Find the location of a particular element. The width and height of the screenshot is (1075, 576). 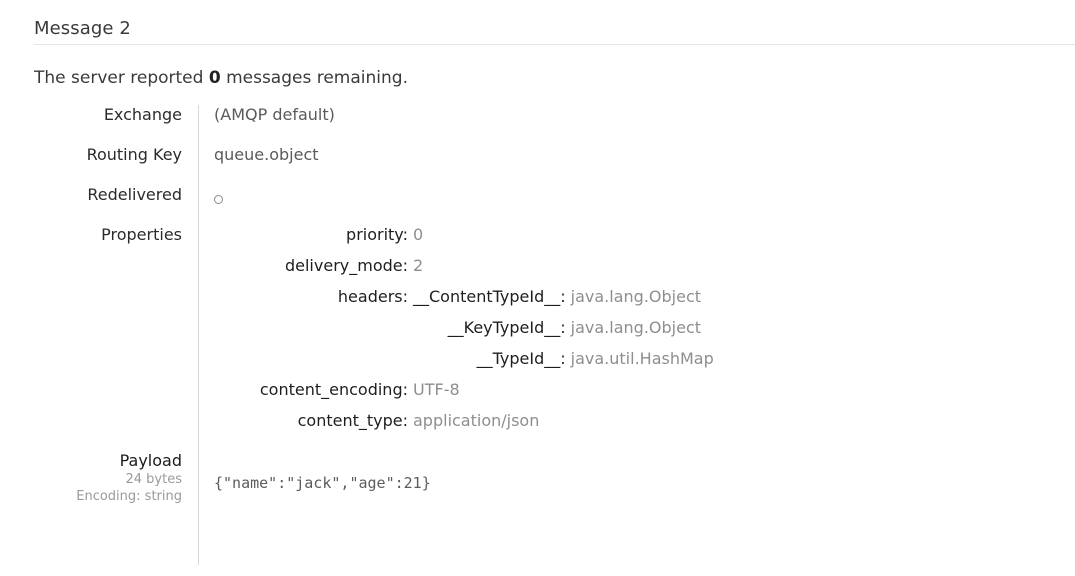

table-row-routing-key: Routing Key queue.object is located at coordinates (537, 155).